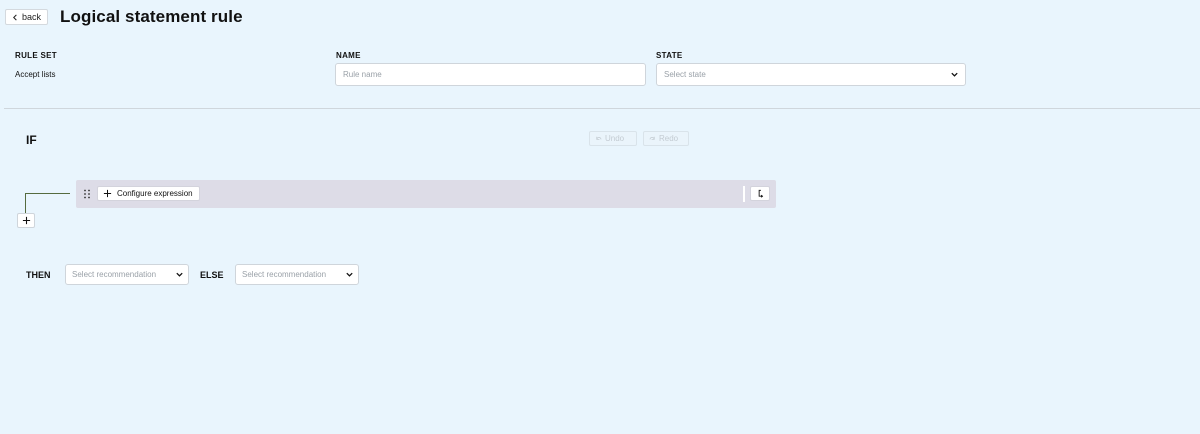 The width and height of the screenshot is (1200, 434). I want to click on configure-expression-label: Configure expression, so click(155, 193).